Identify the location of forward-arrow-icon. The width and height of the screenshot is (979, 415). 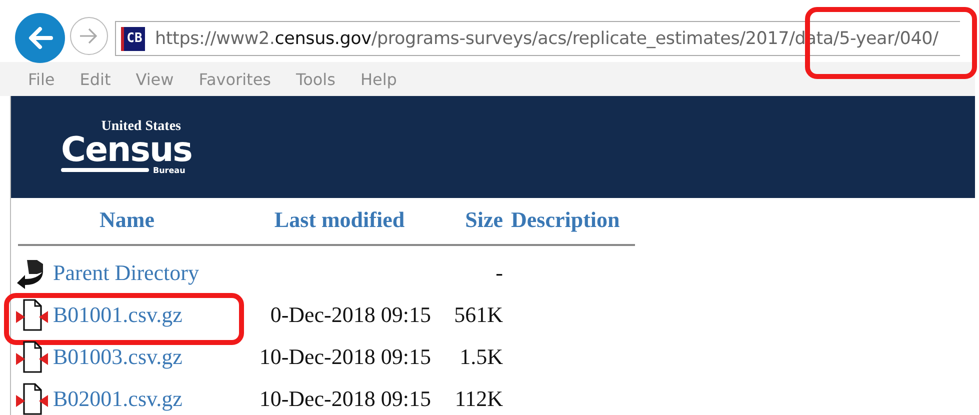
(89, 36).